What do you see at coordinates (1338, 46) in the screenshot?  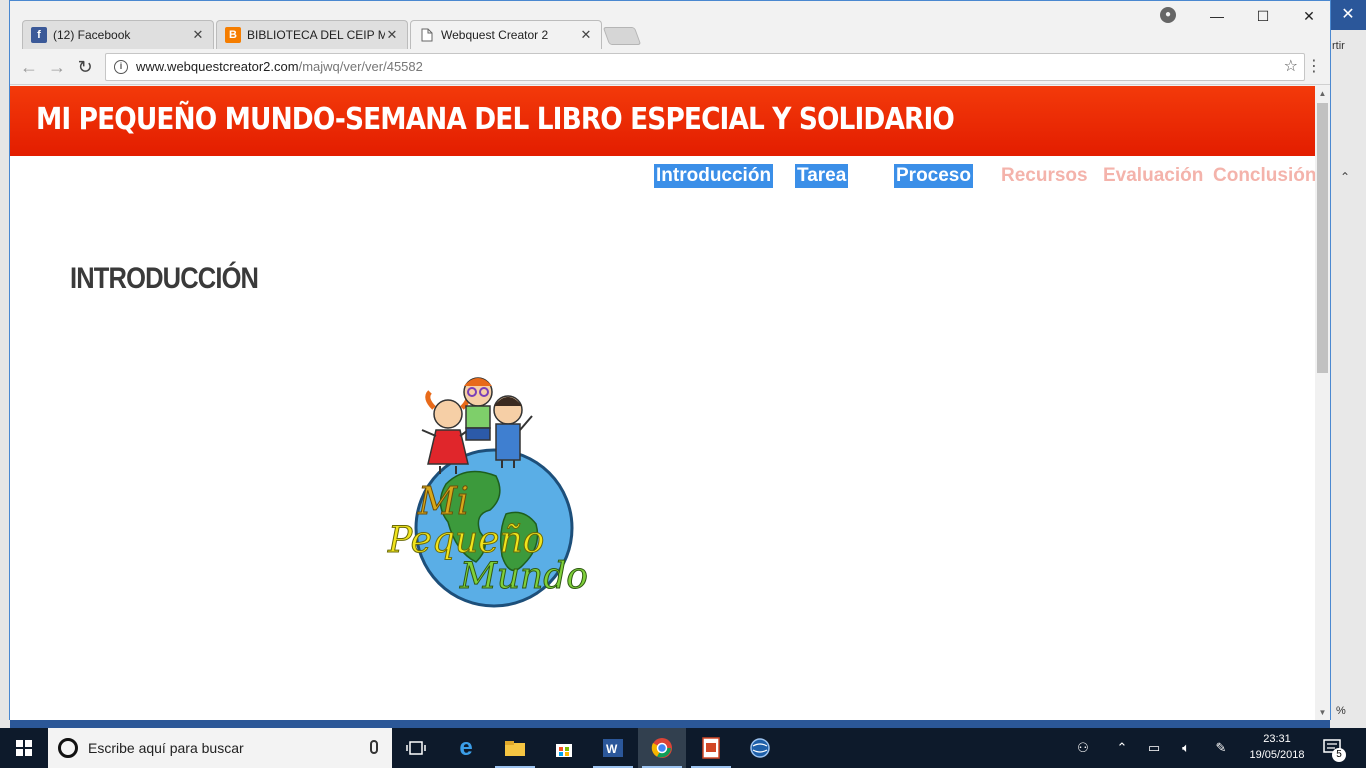 I see `background-partial-text: rtir` at bounding box center [1338, 46].